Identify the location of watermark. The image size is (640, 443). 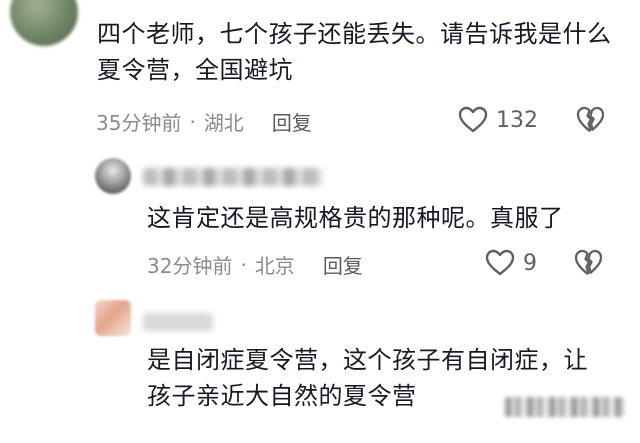
(565, 407).